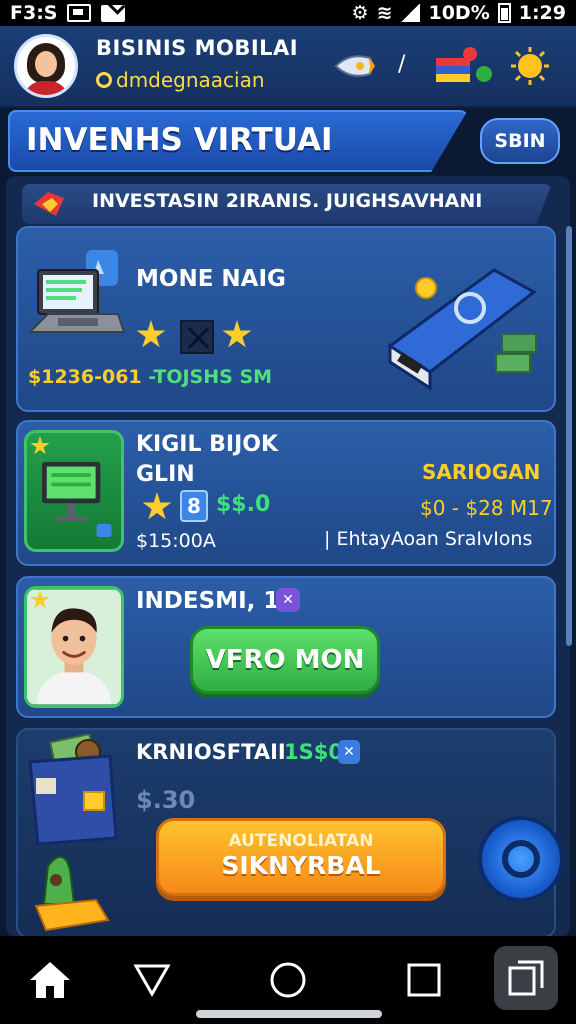 The height and width of the screenshot is (1024, 576). I want to click on card-2-reward: $$.0, so click(243, 504).